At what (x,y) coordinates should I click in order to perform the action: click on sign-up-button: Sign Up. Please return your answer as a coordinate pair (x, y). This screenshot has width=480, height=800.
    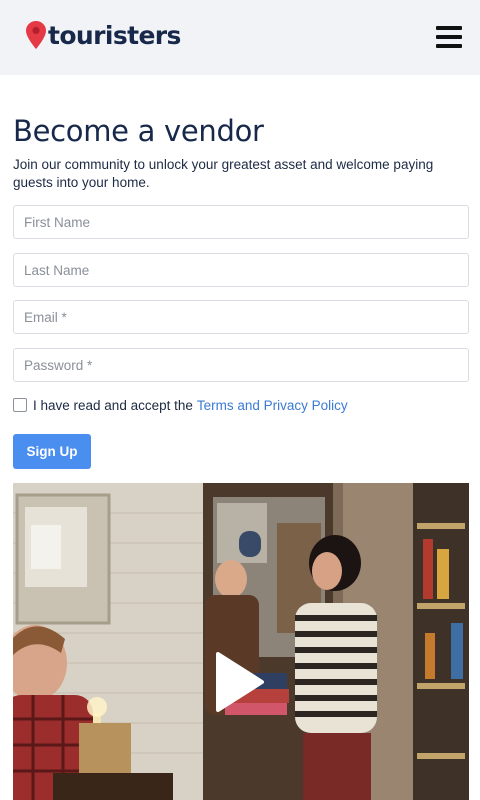
    Looking at the image, I should click on (52, 451).